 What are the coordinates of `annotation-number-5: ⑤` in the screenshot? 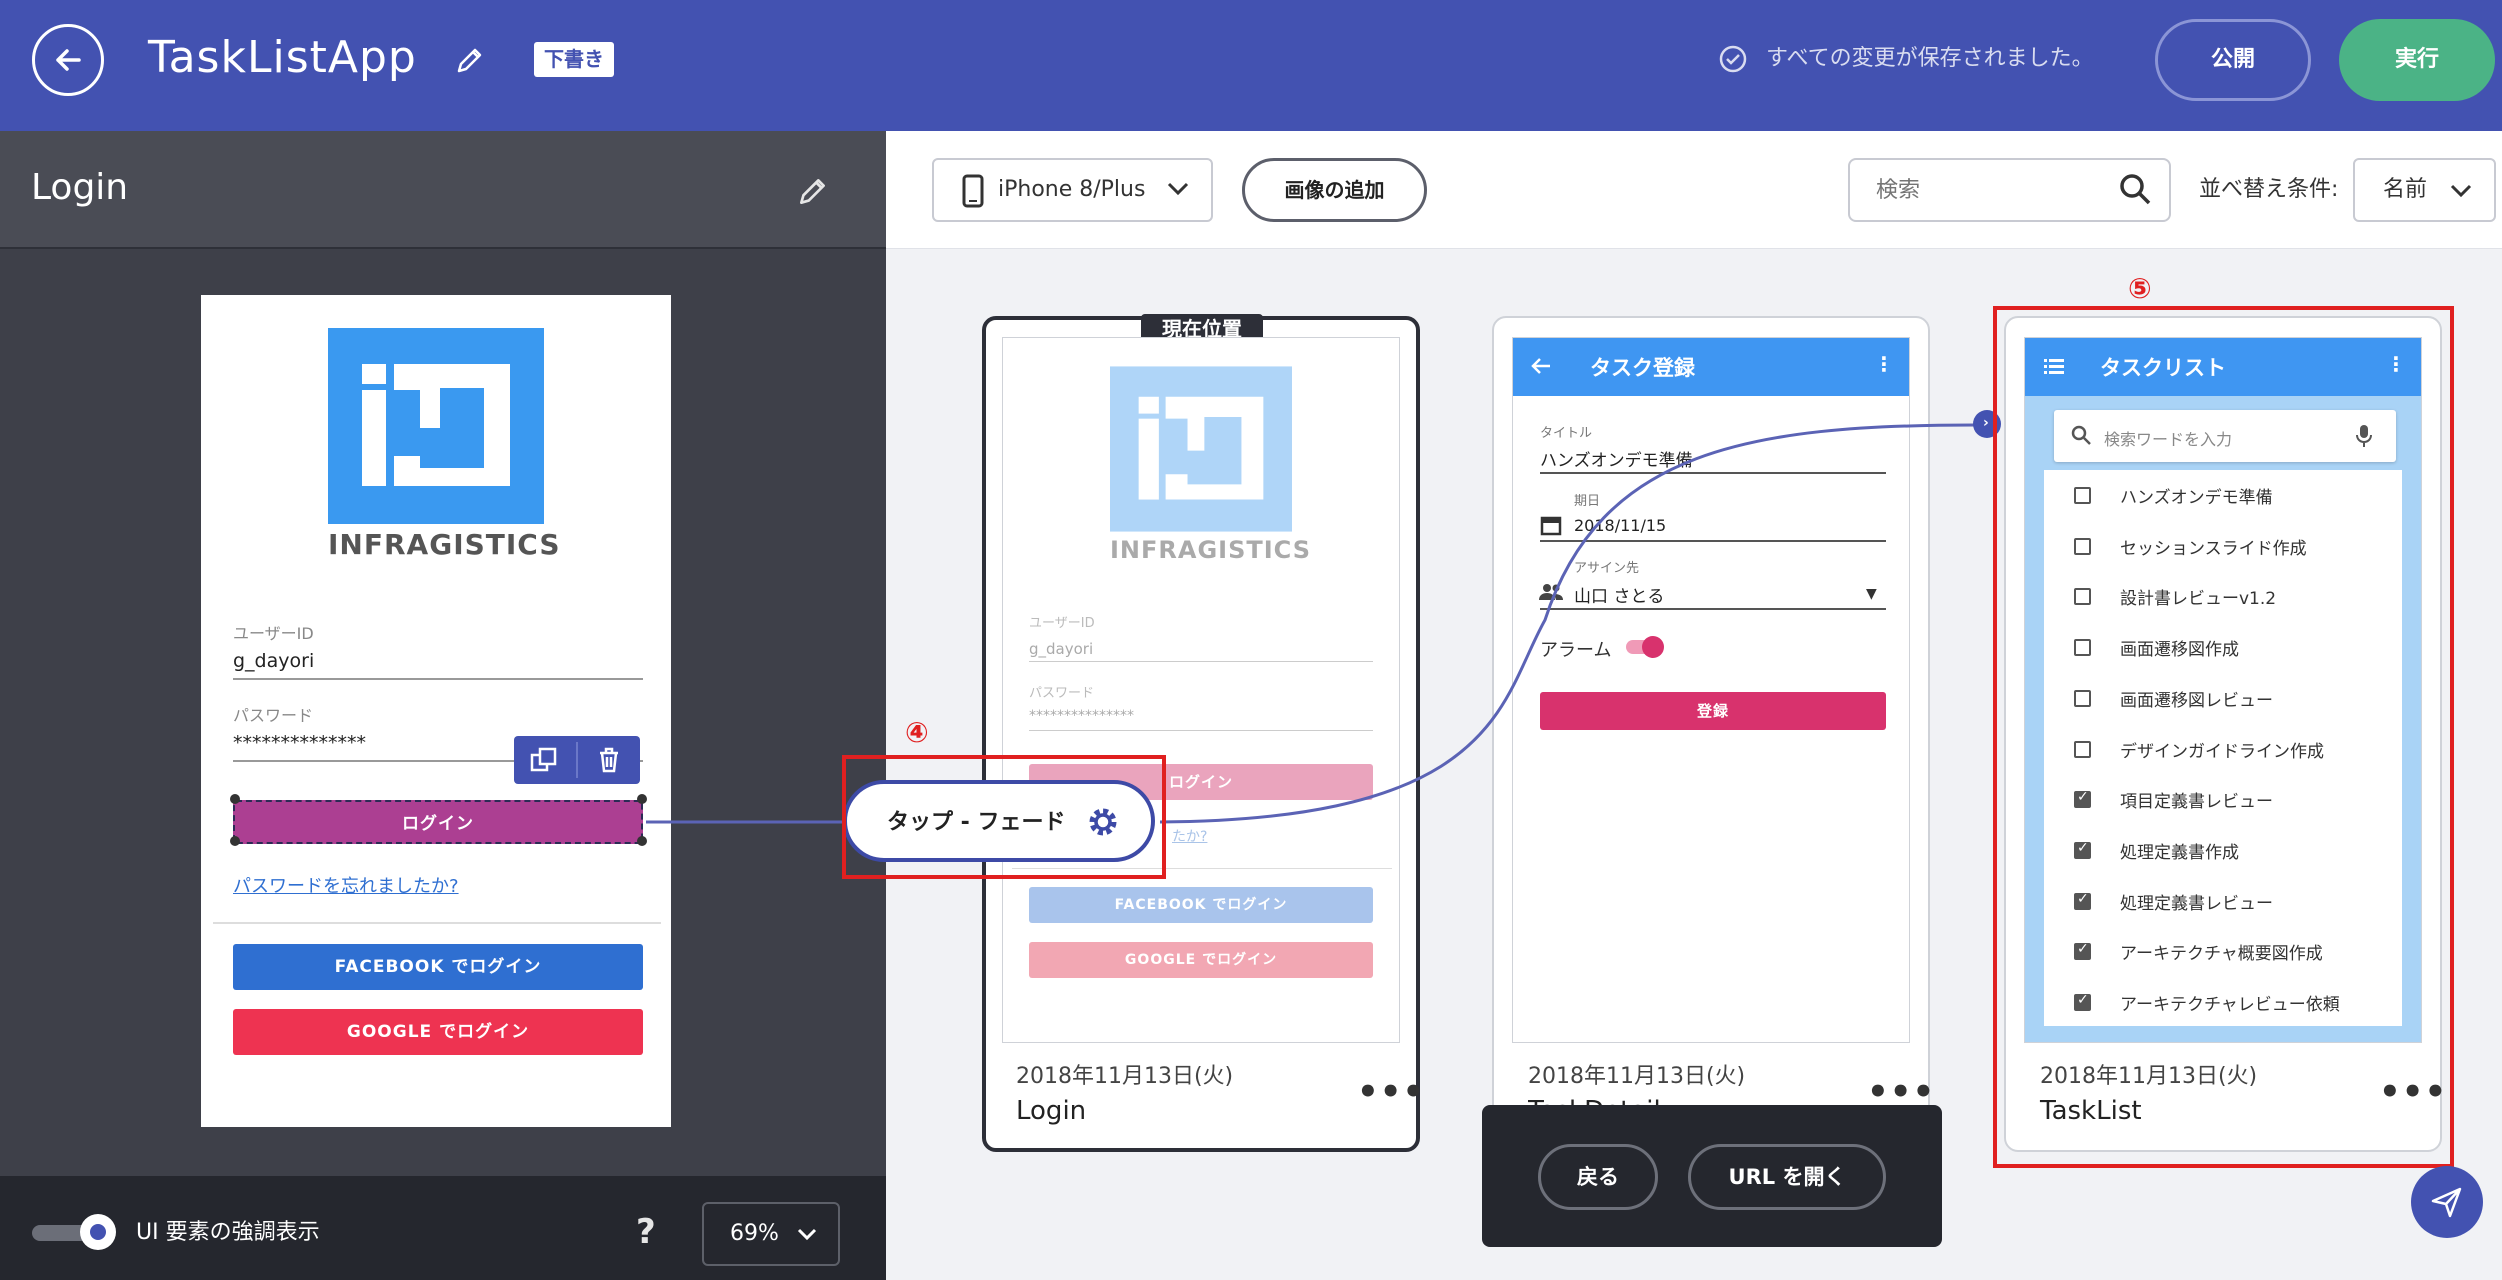 It's located at (2140, 288).